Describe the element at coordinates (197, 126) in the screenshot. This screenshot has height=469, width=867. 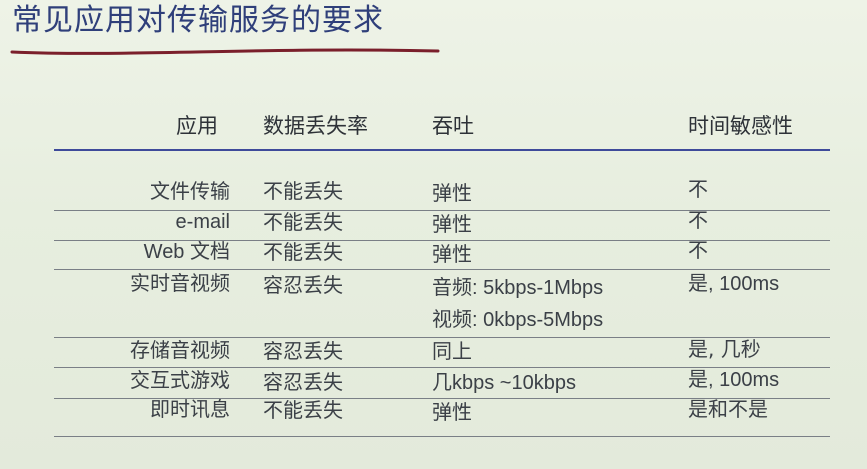
I see `header-app: 应用` at that location.